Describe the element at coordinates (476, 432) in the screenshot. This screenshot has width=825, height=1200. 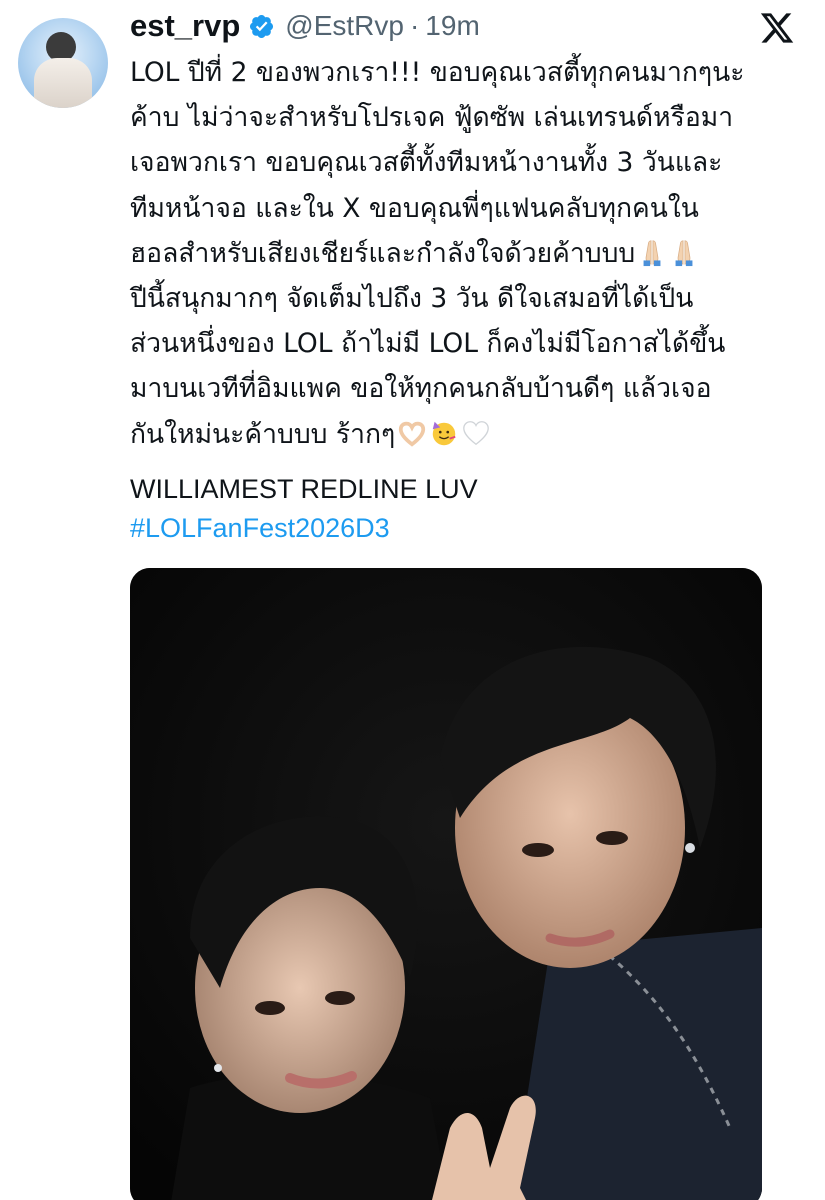
I see `white-heart-emoji` at that location.